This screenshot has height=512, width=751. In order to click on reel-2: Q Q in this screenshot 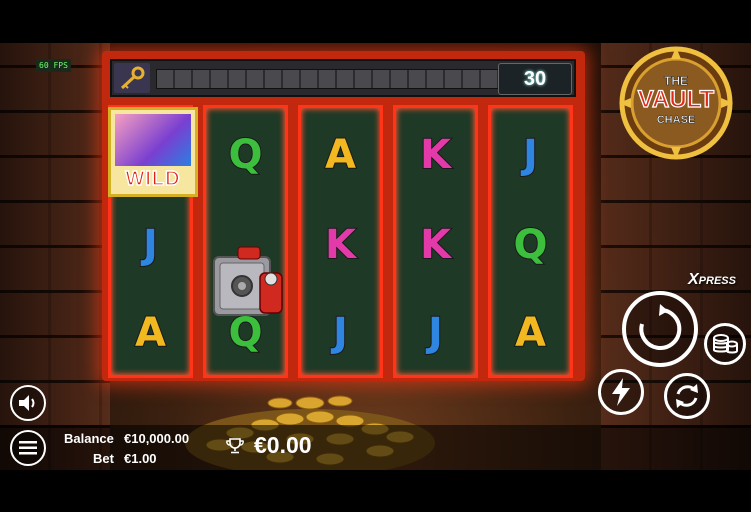, I will do `click(245, 241)`.